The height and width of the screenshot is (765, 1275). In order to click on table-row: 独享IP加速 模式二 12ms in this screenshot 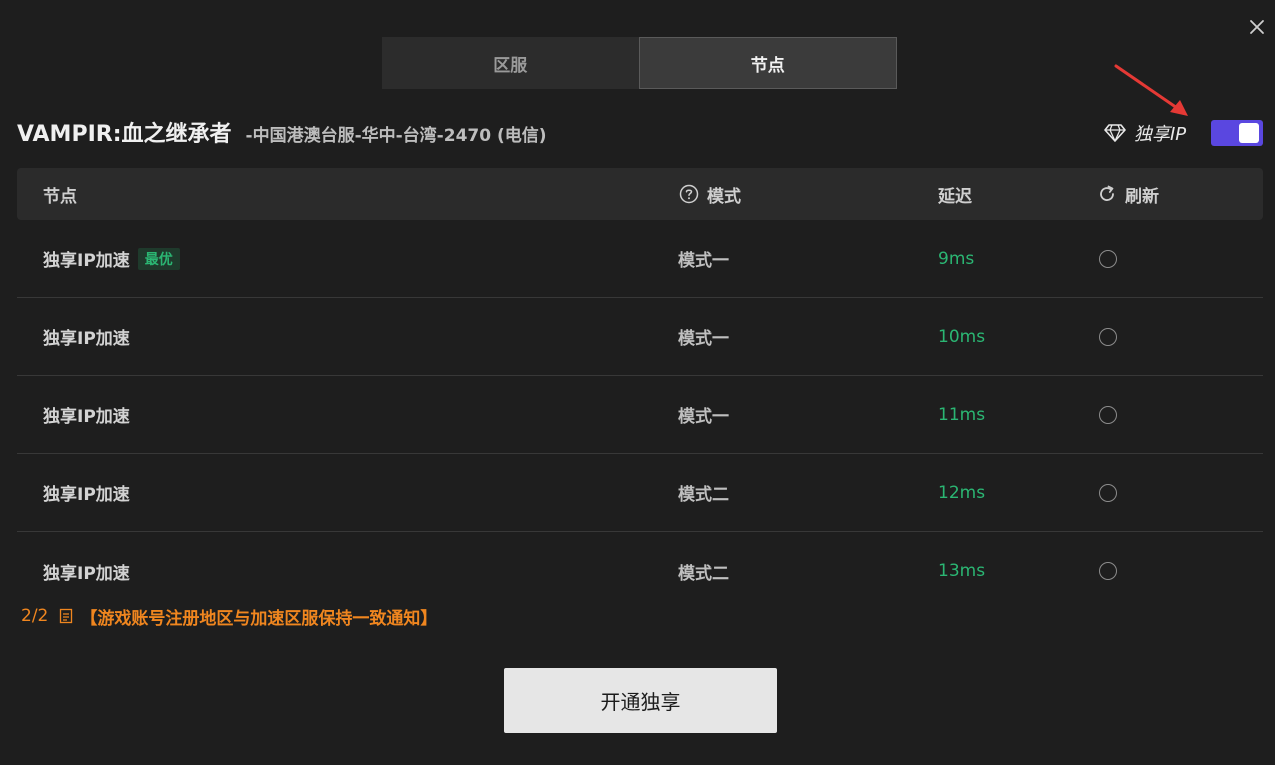, I will do `click(640, 493)`.